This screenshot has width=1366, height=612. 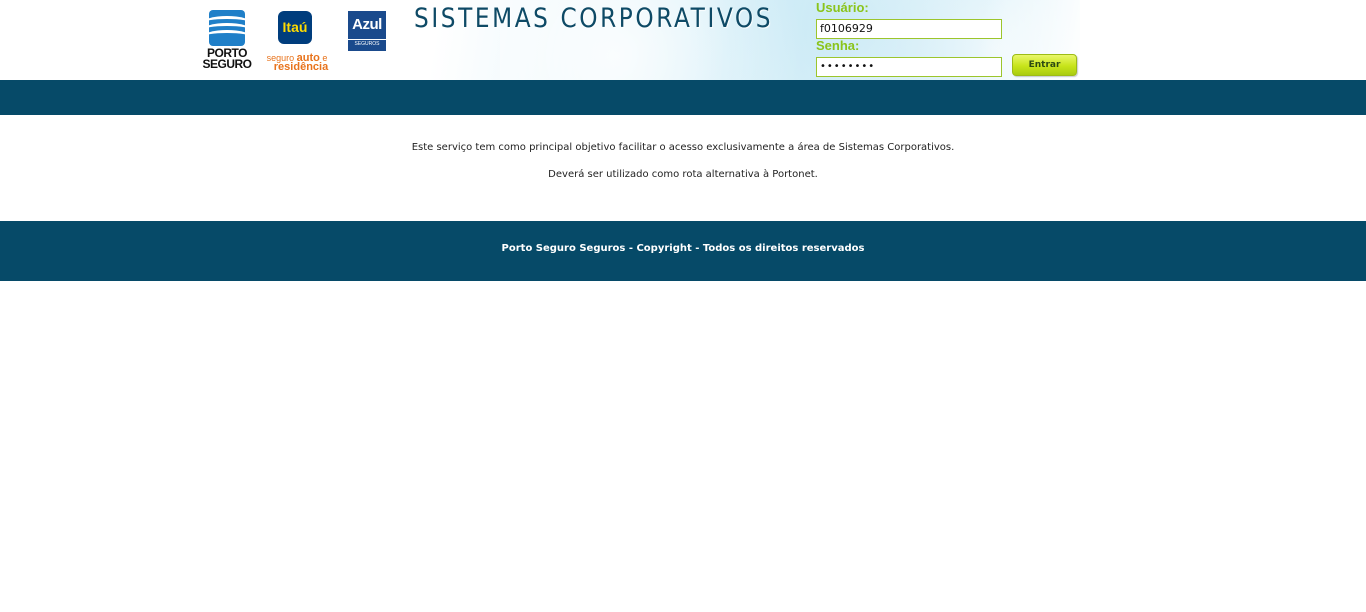 What do you see at coordinates (295, 27) in the screenshot?
I see `itau-mark-icon: Itaú` at bounding box center [295, 27].